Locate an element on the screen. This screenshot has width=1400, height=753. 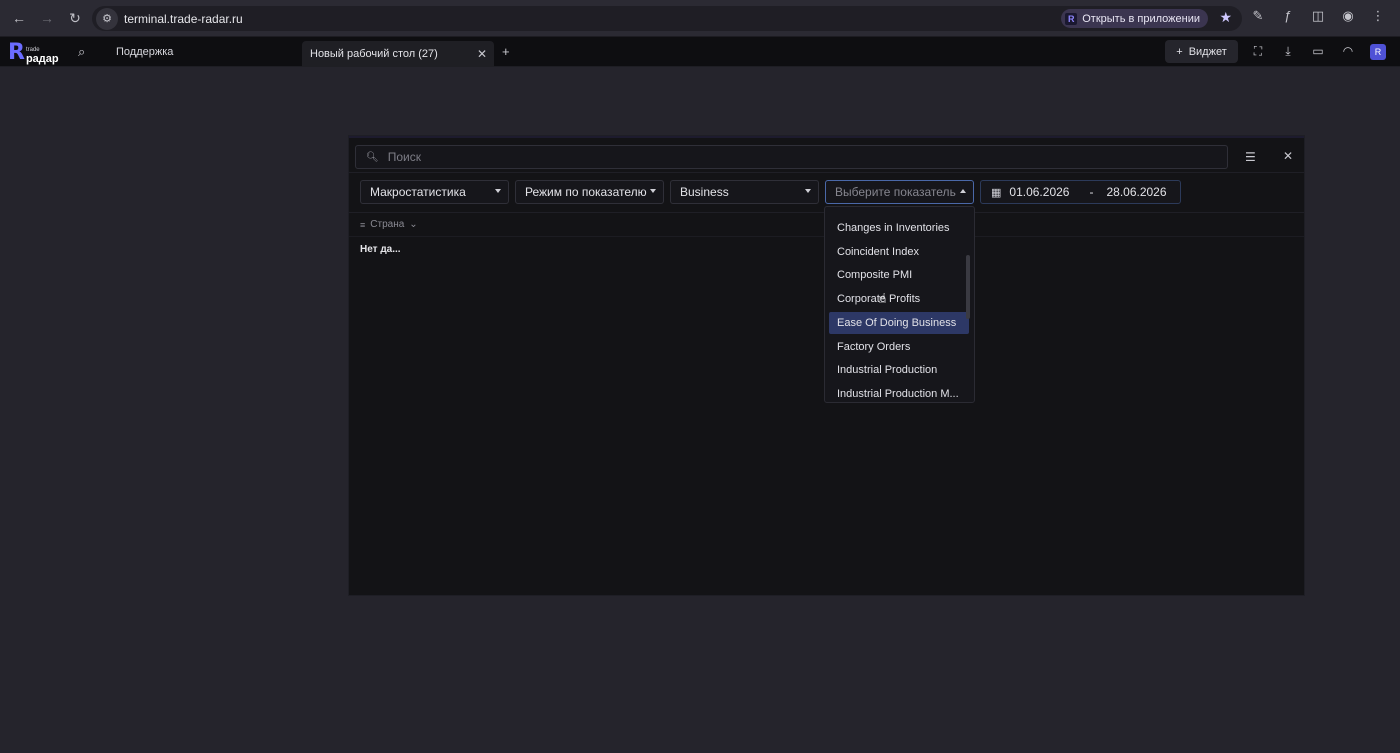
site-settings-icon: ⚙ is located at coordinates (107, 18).